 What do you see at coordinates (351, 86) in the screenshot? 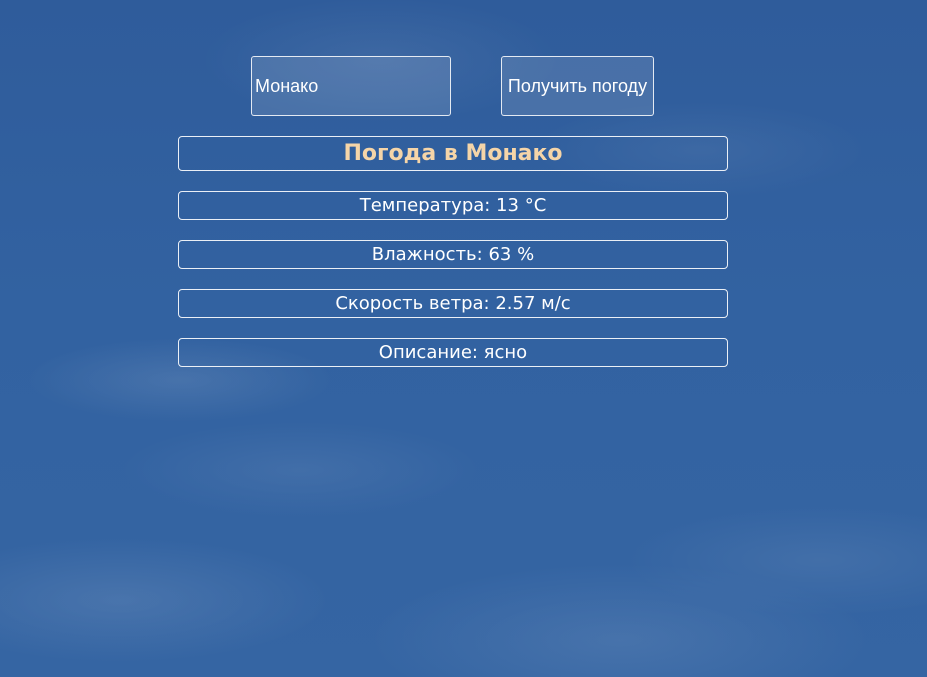
I see `city-input` at bounding box center [351, 86].